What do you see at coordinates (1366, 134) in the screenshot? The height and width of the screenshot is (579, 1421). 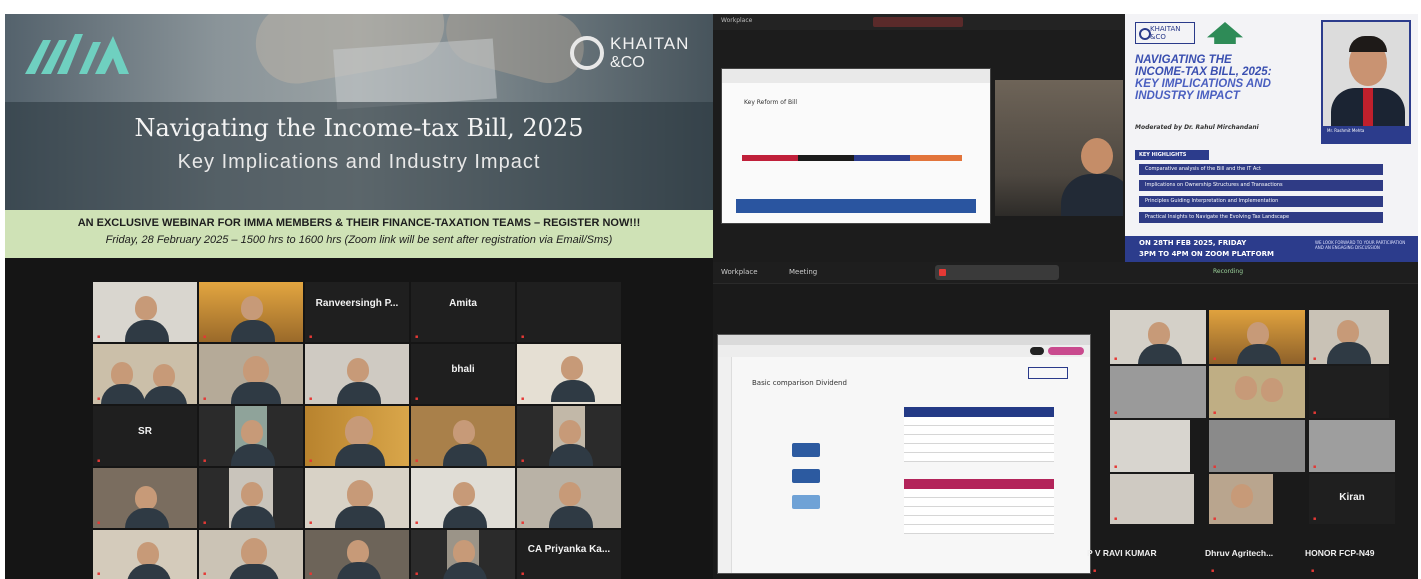 I see `speaker-caption: Mr. Rashmit Mehta` at bounding box center [1366, 134].